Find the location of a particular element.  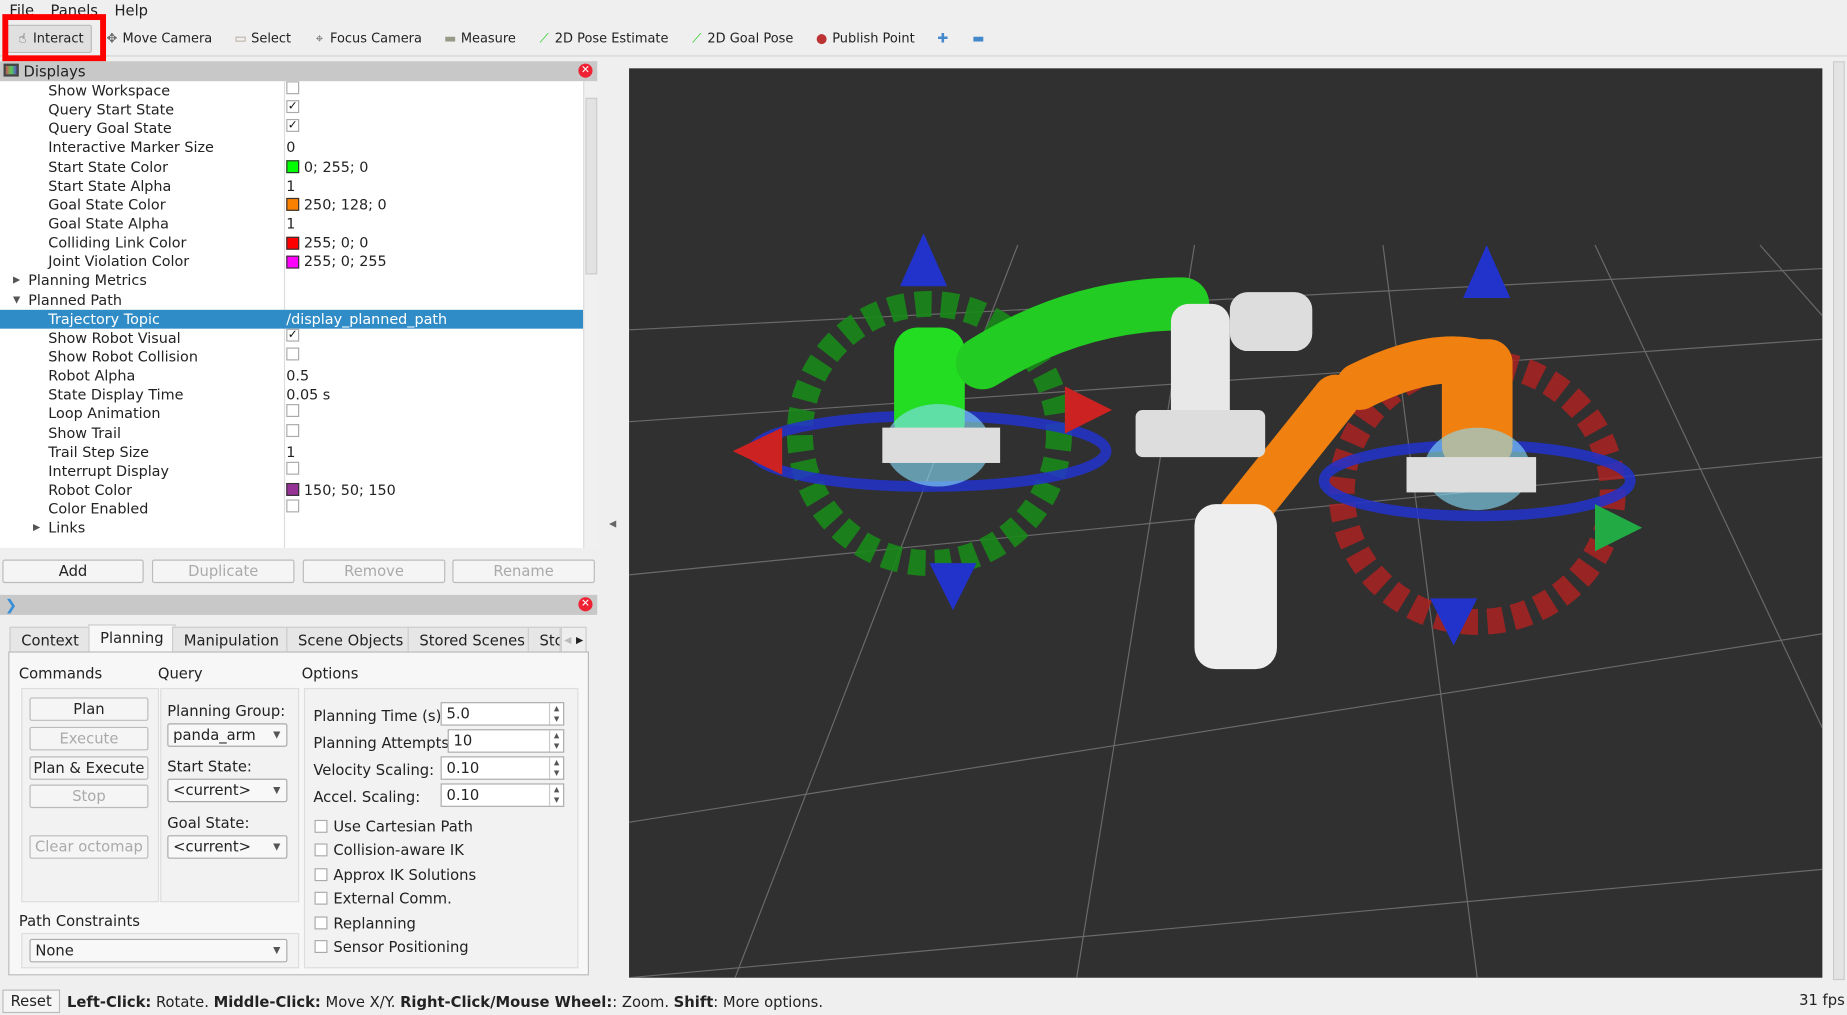

display-property-row: Goal State Alpha 1 is located at coordinates (291, 223).